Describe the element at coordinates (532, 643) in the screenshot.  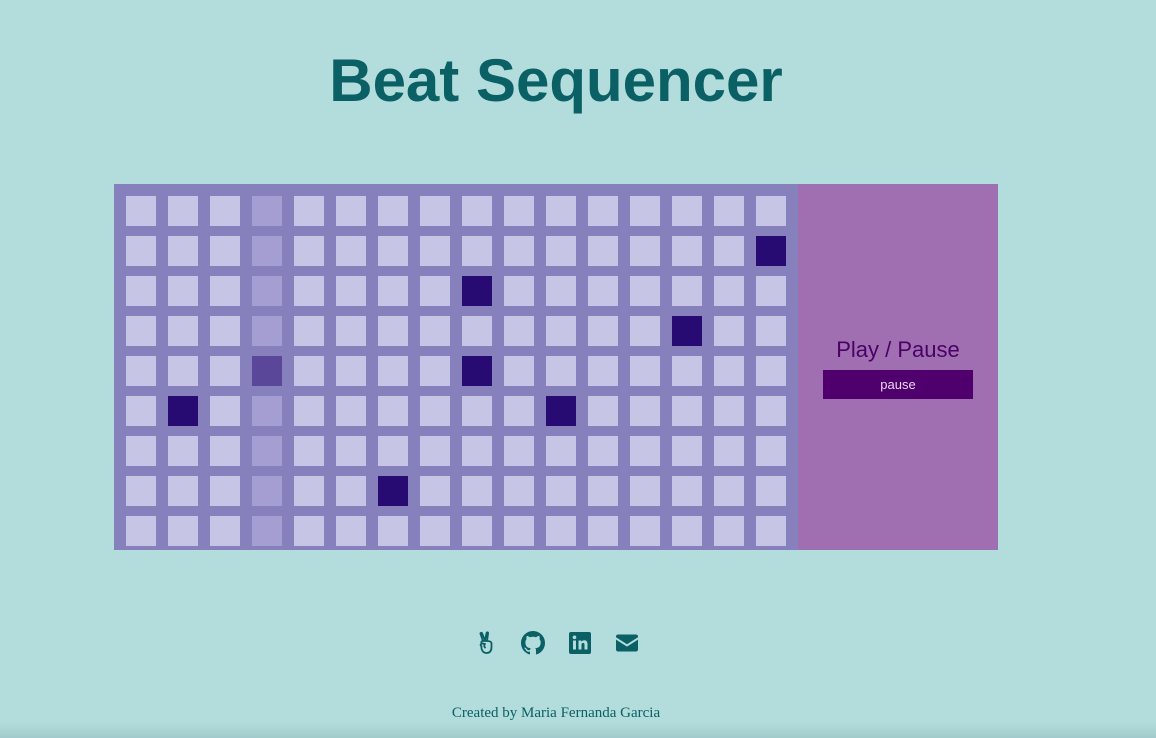
I see `github-link` at that location.